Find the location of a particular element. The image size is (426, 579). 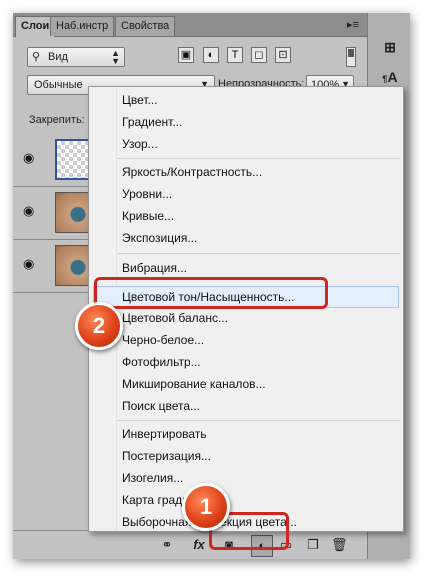

link-icon: ⚭ is located at coordinates (167, 545).